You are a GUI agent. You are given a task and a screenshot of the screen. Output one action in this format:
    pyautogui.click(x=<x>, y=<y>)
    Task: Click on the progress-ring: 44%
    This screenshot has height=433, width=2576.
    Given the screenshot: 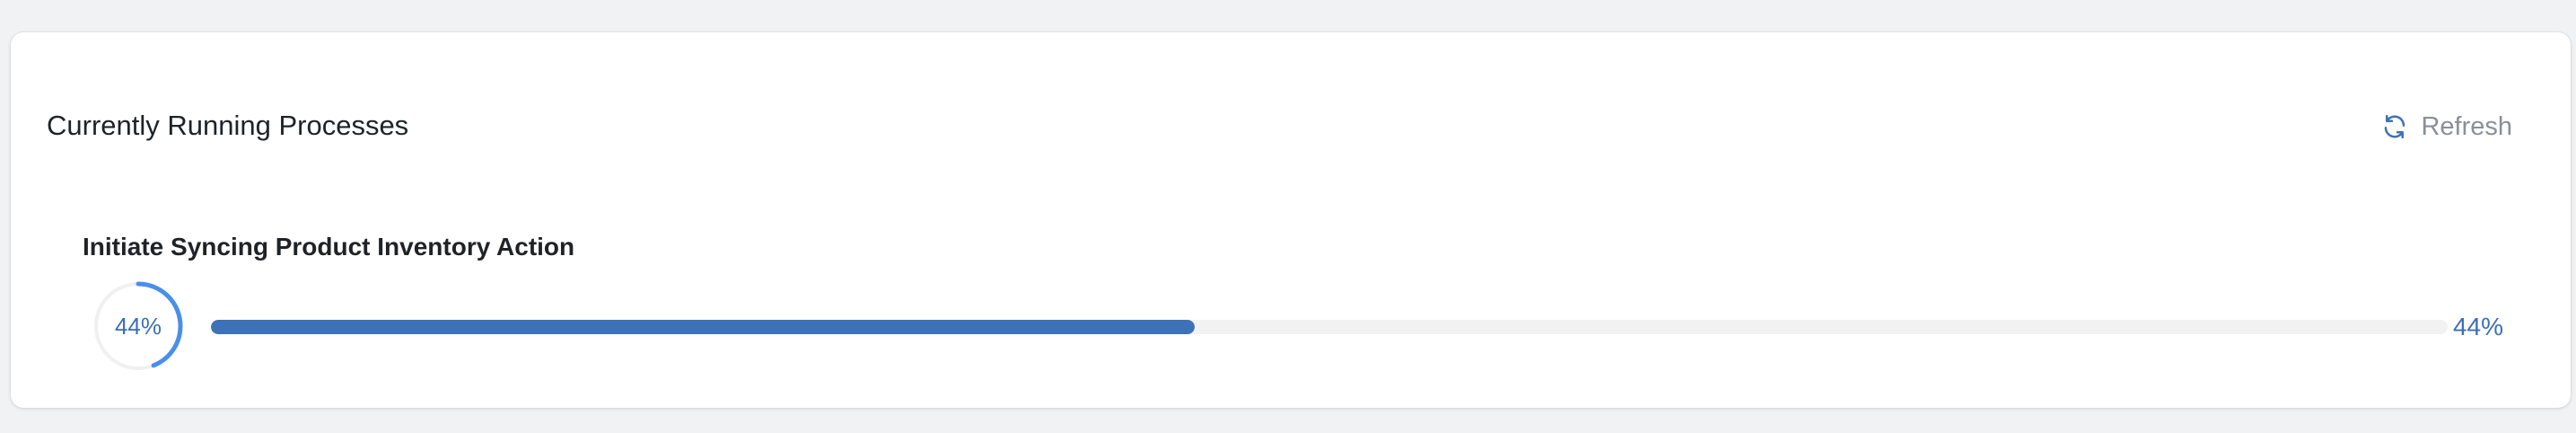 What is the action you would take?
    pyautogui.click(x=138, y=326)
    